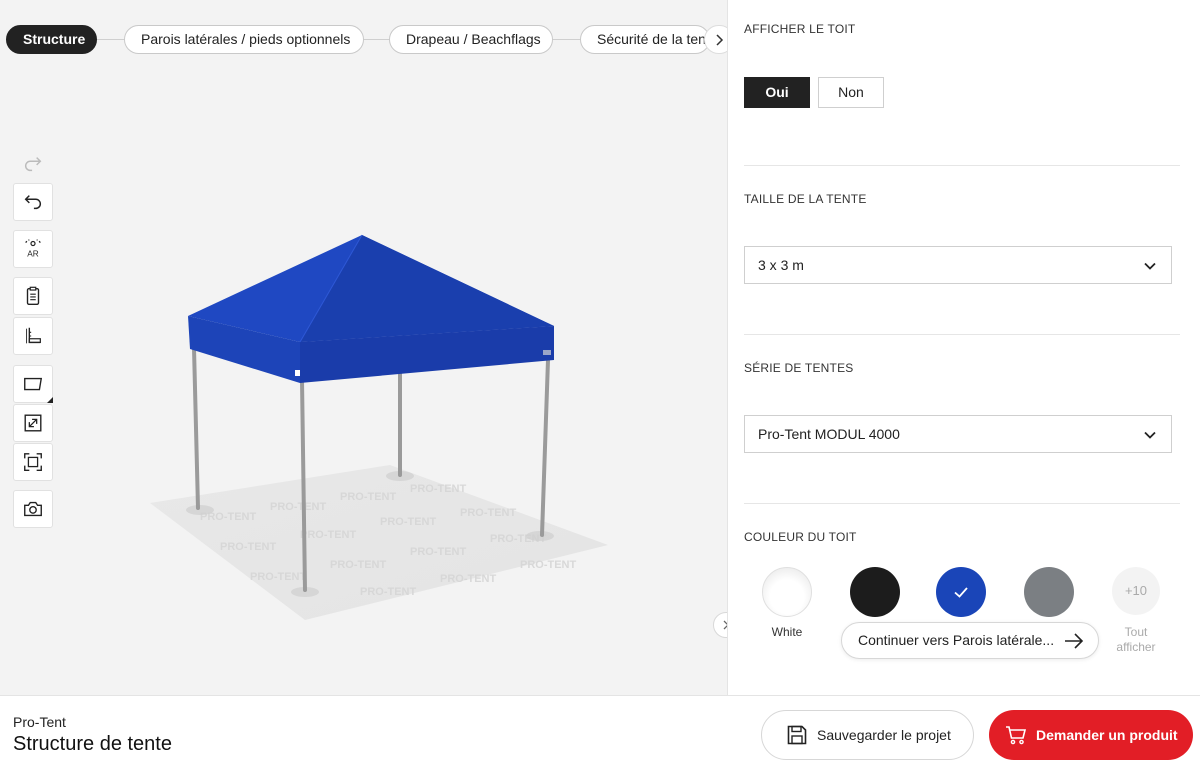 The height and width of the screenshot is (768, 1200). What do you see at coordinates (851, 92) in the screenshot?
I see `roof-no-button: Non` at bounding box center [851, 92].